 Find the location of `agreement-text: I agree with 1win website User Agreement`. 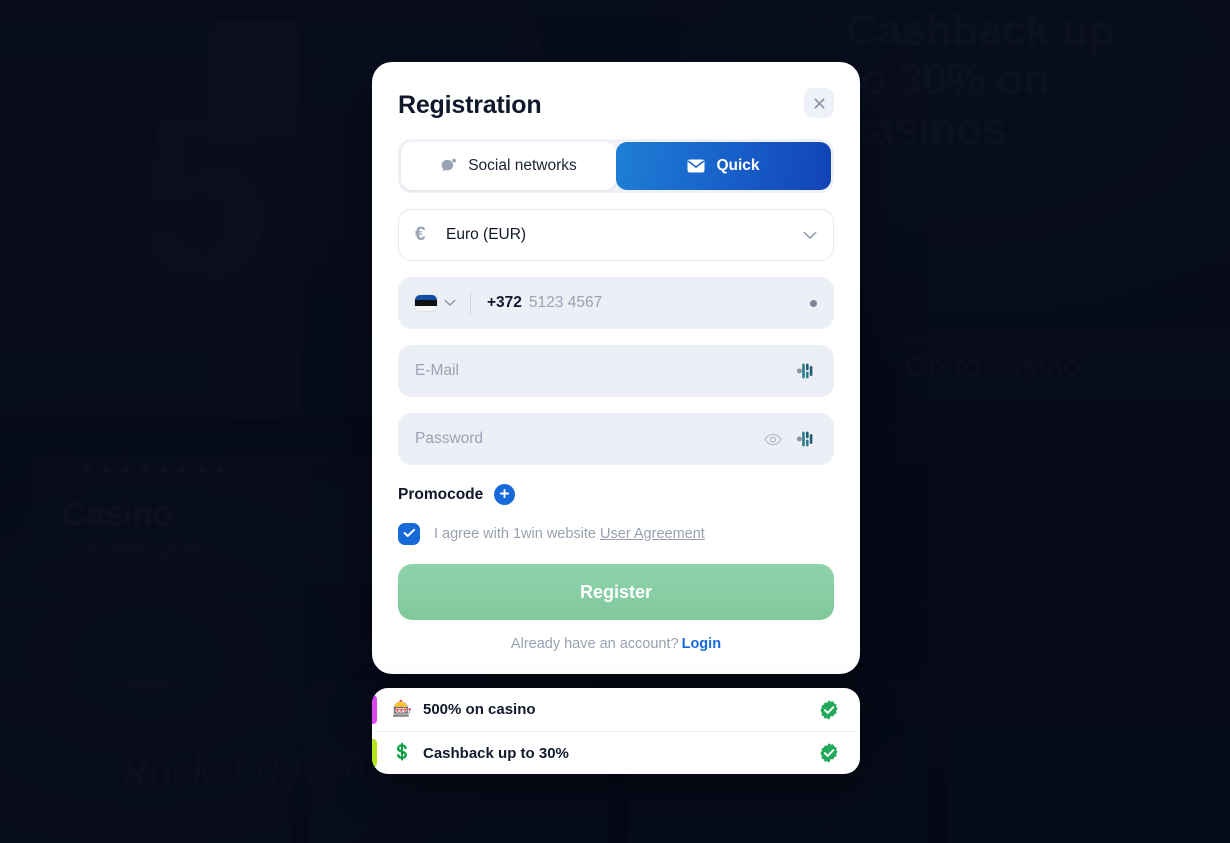

agreement-text: I agree with 1win website User Agreement is located at coordinates (569, 534).